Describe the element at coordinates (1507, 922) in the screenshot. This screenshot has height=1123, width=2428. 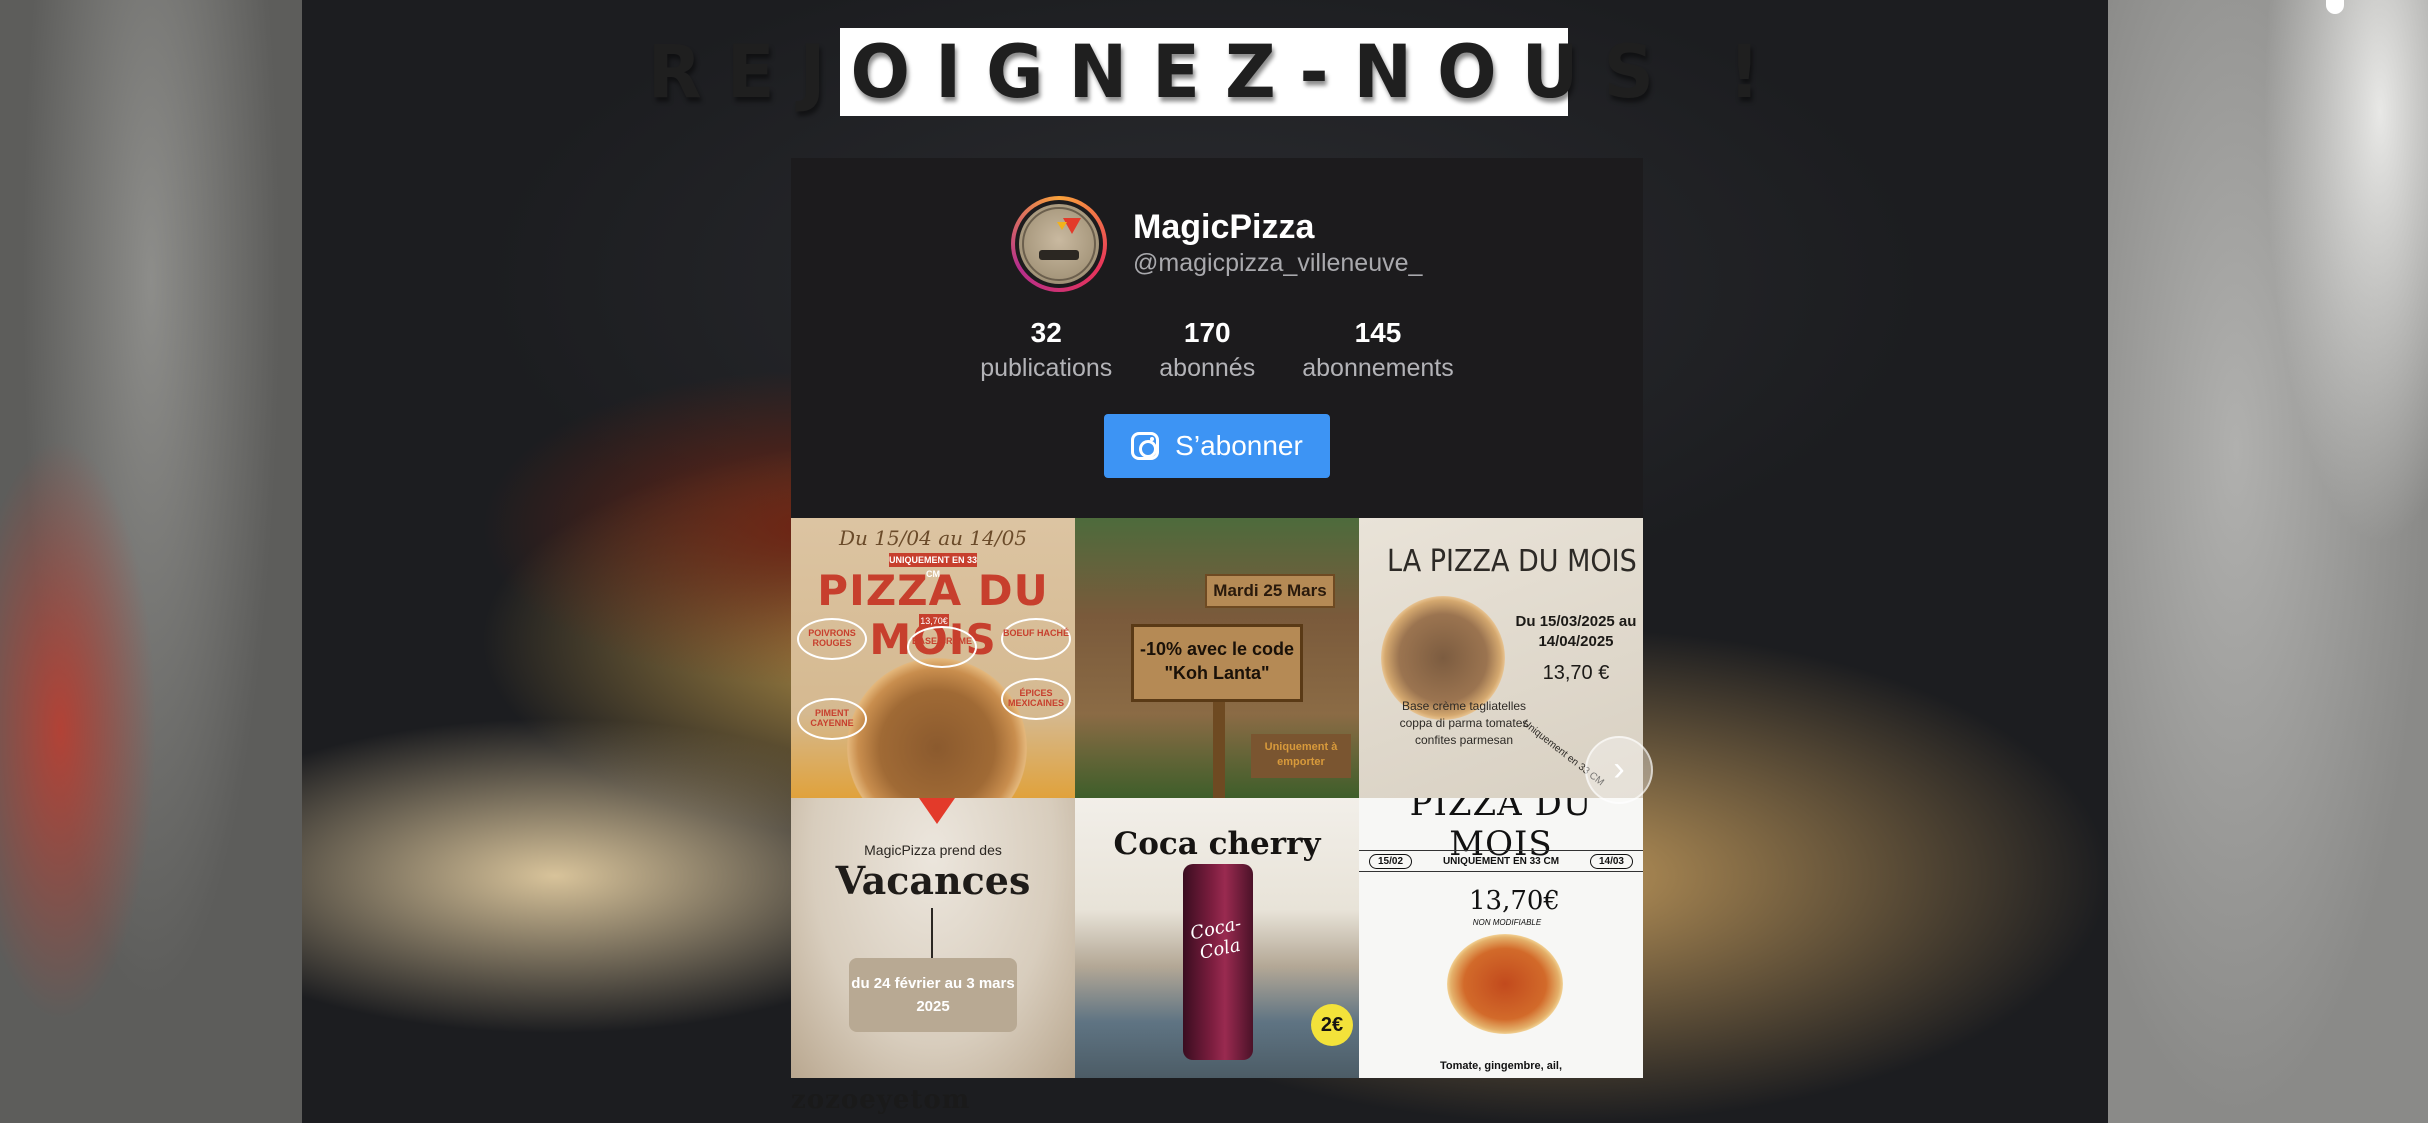
I see `post-note: NON MODIFIABLE` at that location.